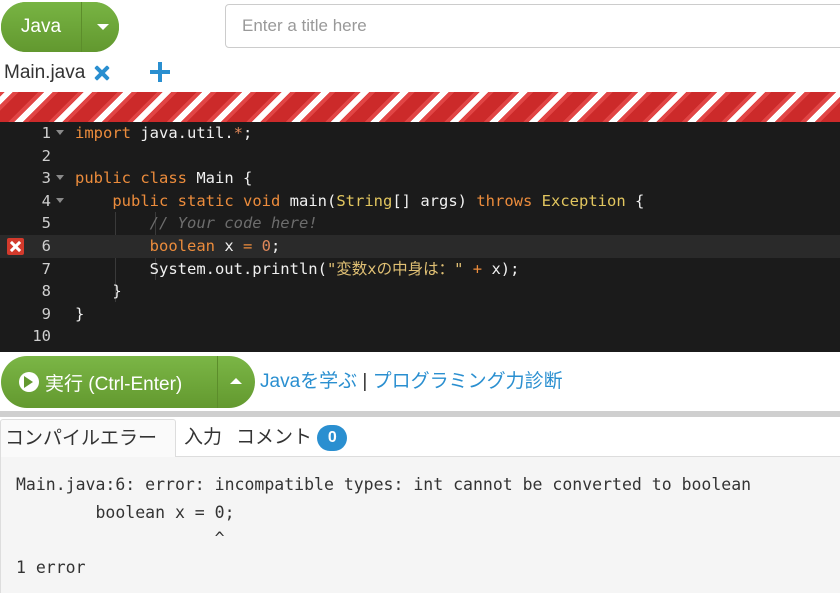 The height and width of the screenshot is (593, 840). I want to click on line-number: 10, so click(41, 336).